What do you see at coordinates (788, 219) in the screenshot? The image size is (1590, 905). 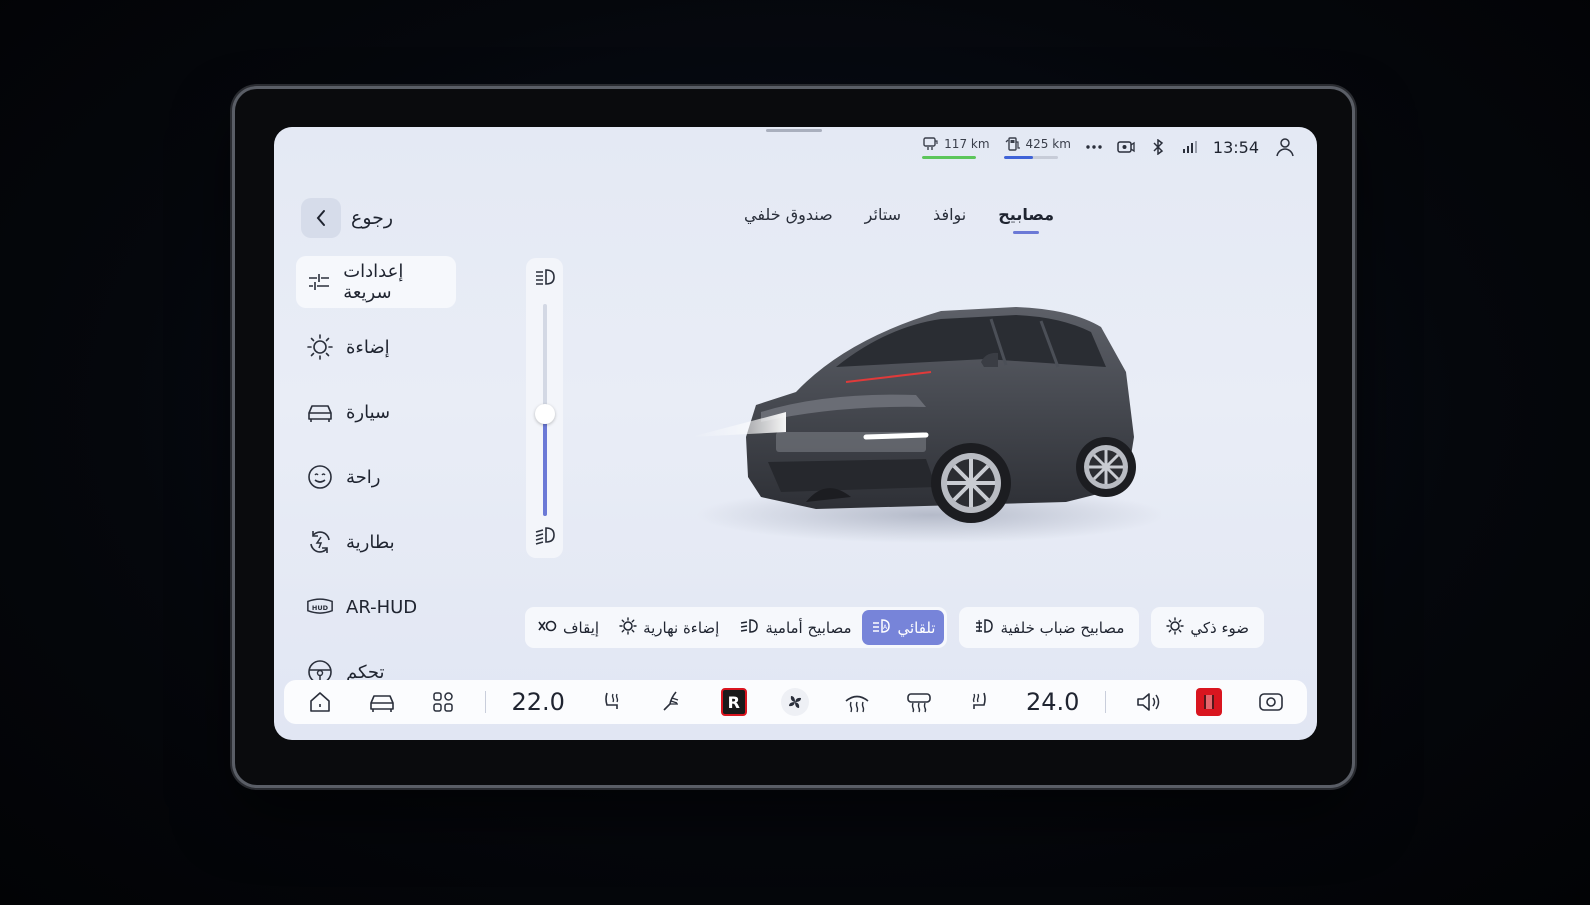 I see `tab-trunk: صندوق خلفي` at bounding box center [788, 219].